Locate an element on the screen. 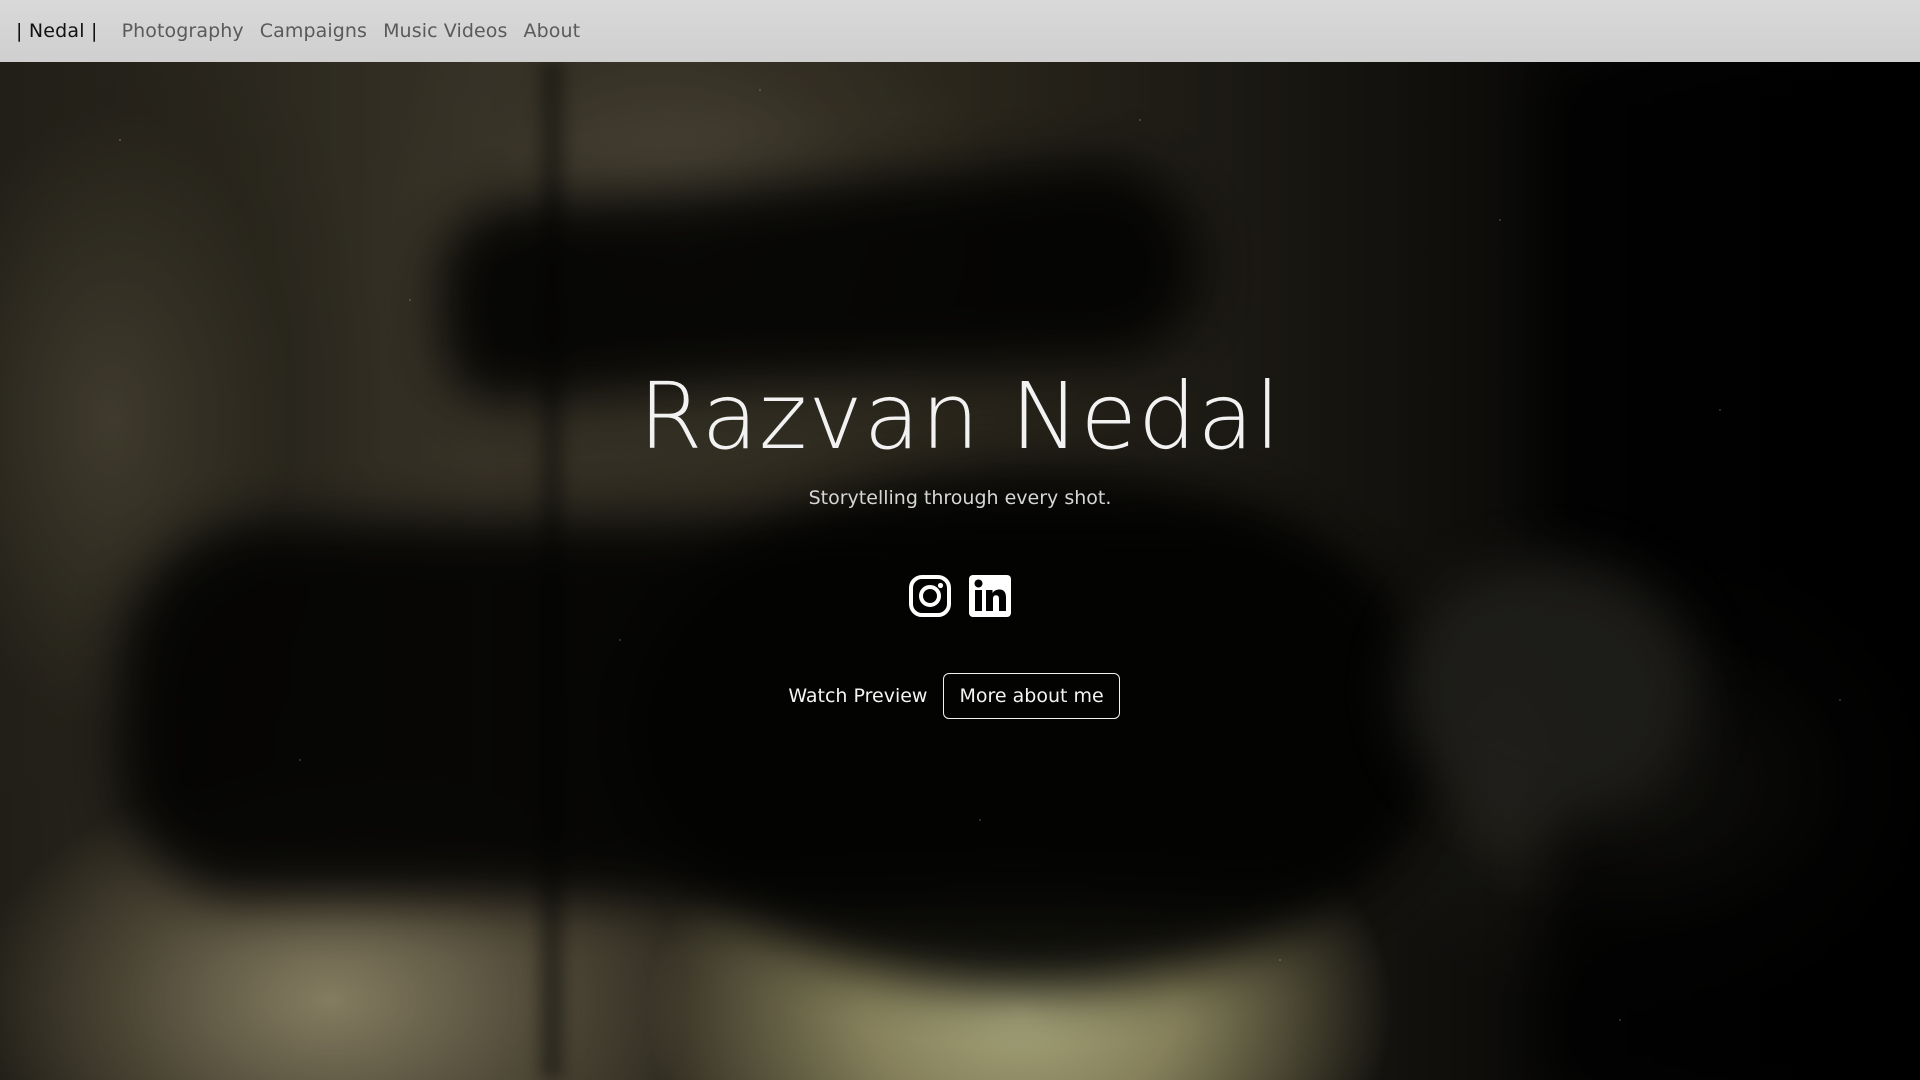 The width and height of the screenshot is (1920, 1080). nav-link-photography: Photography is located at coordinates (183, 31).